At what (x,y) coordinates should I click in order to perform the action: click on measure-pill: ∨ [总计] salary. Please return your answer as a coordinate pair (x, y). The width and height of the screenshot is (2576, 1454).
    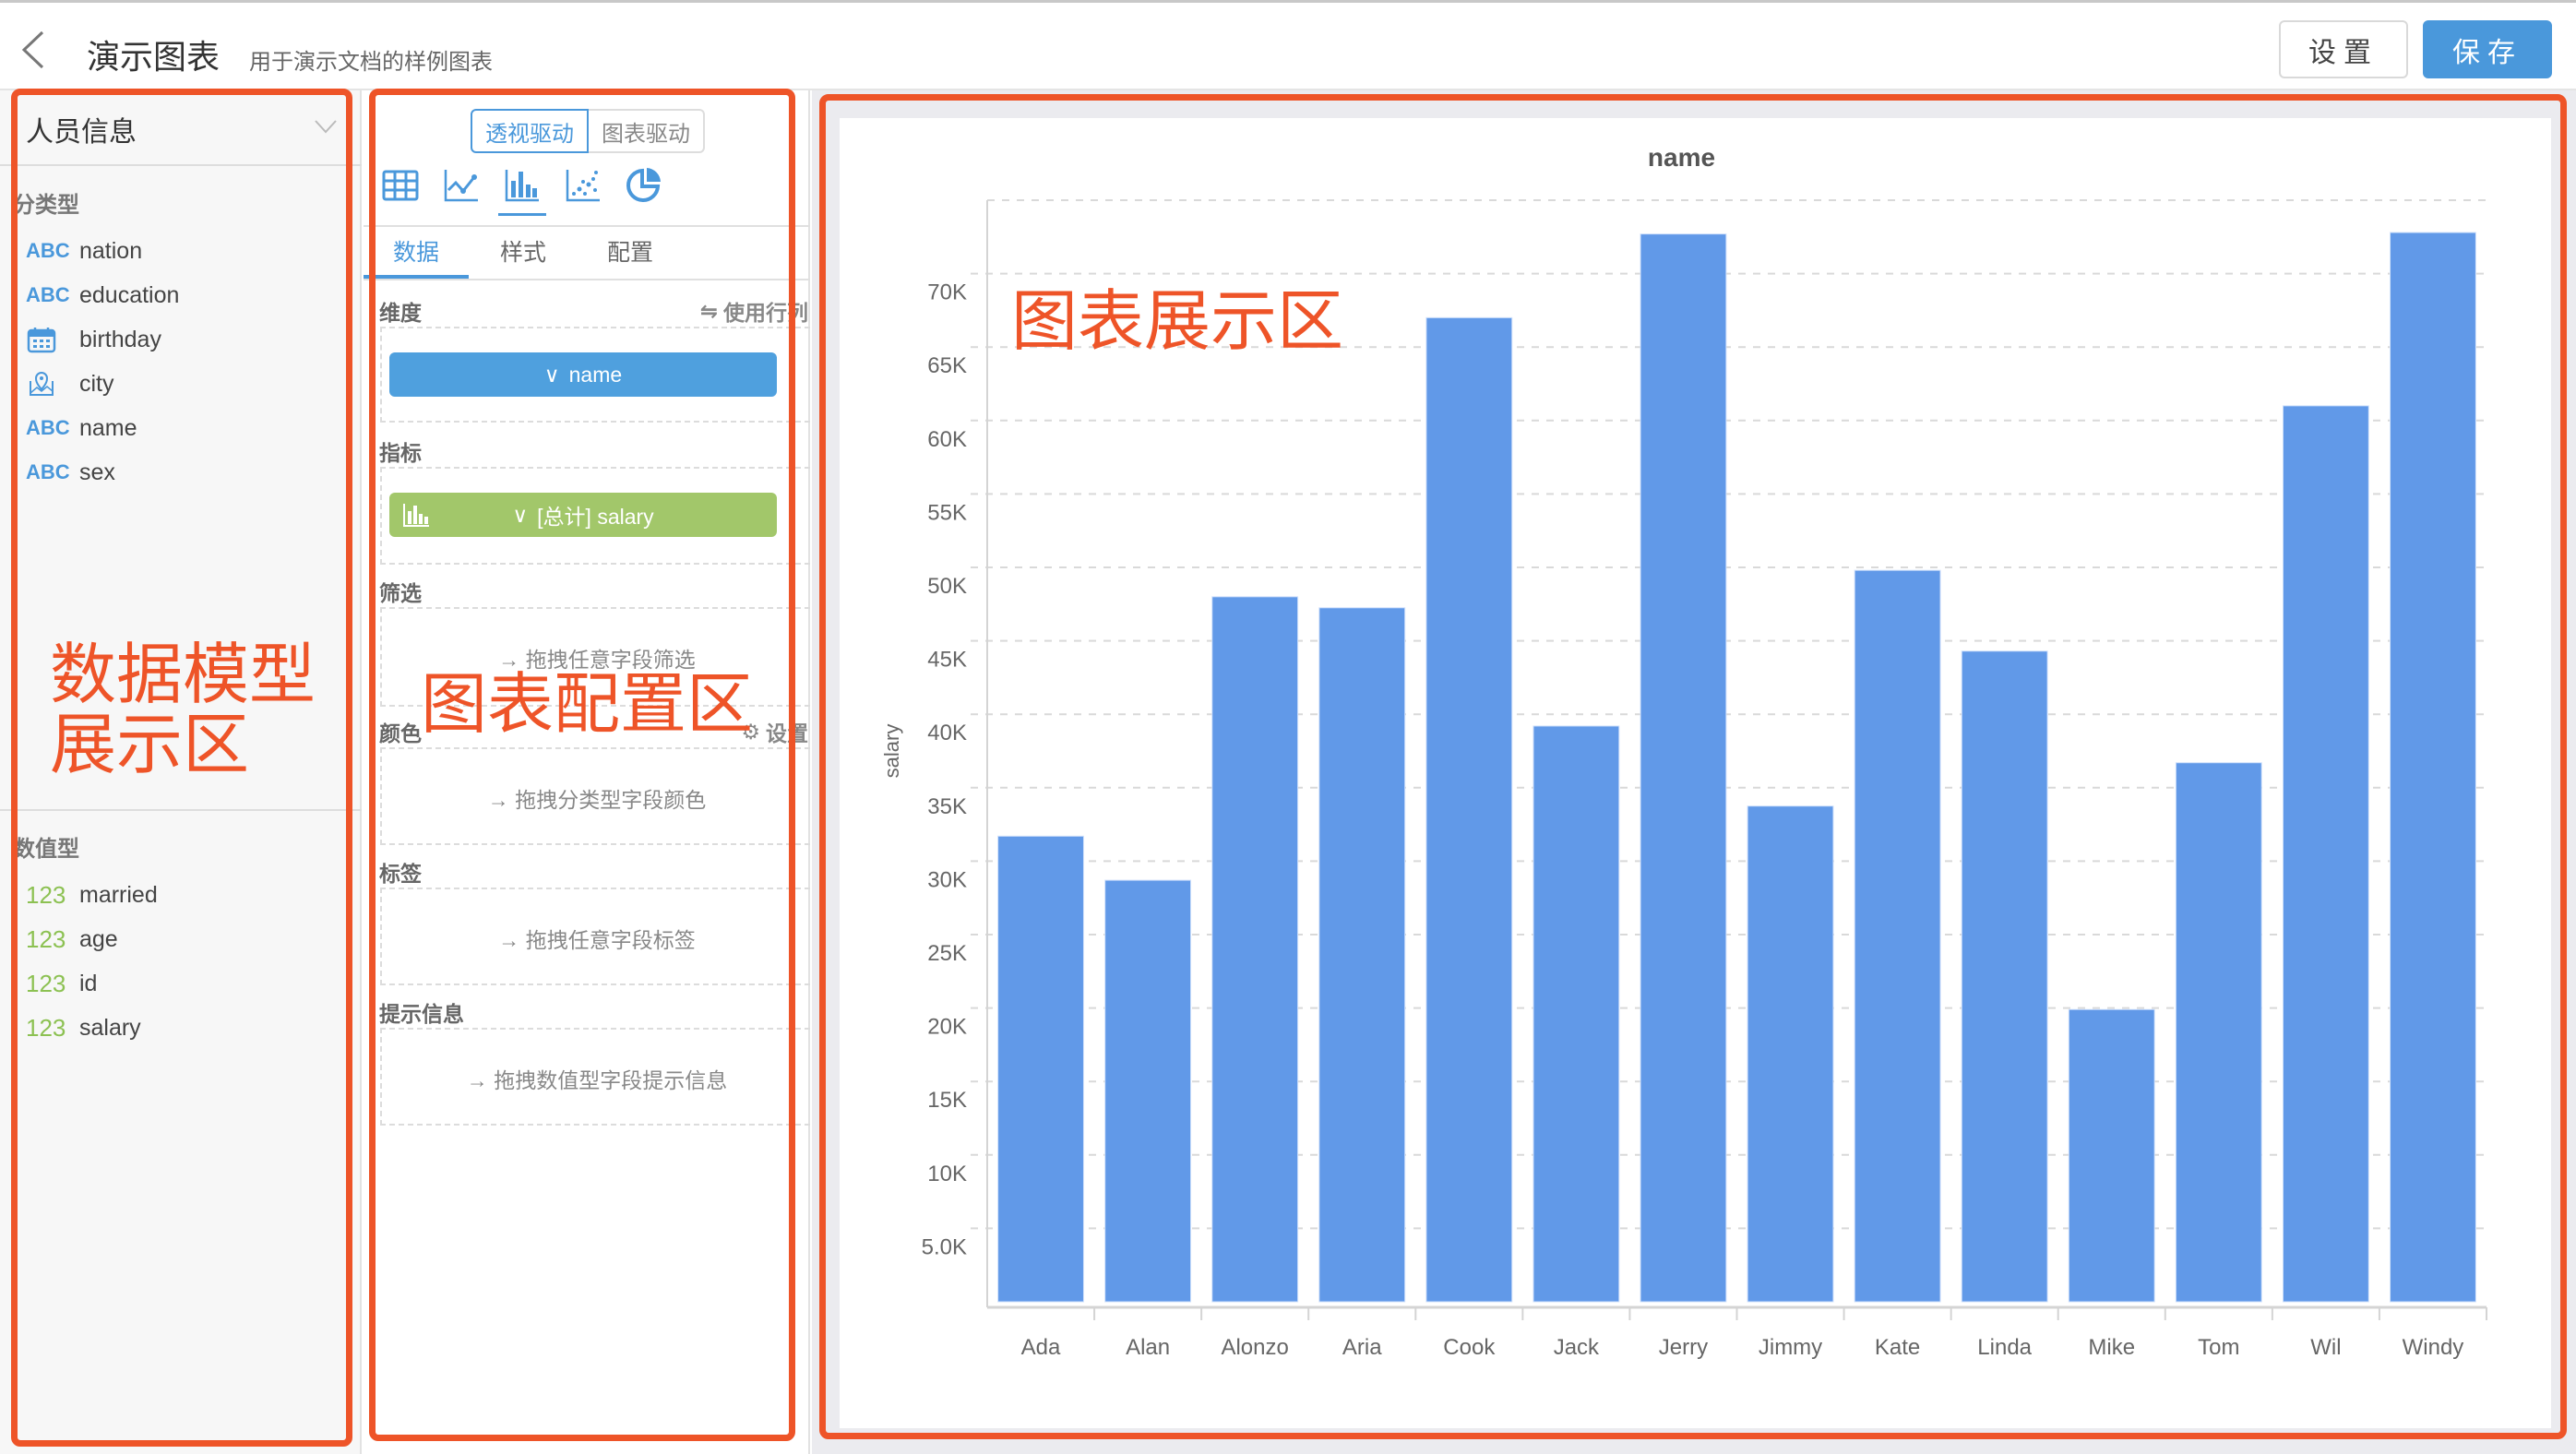
    Looking at the image, I should click on (583, 515).